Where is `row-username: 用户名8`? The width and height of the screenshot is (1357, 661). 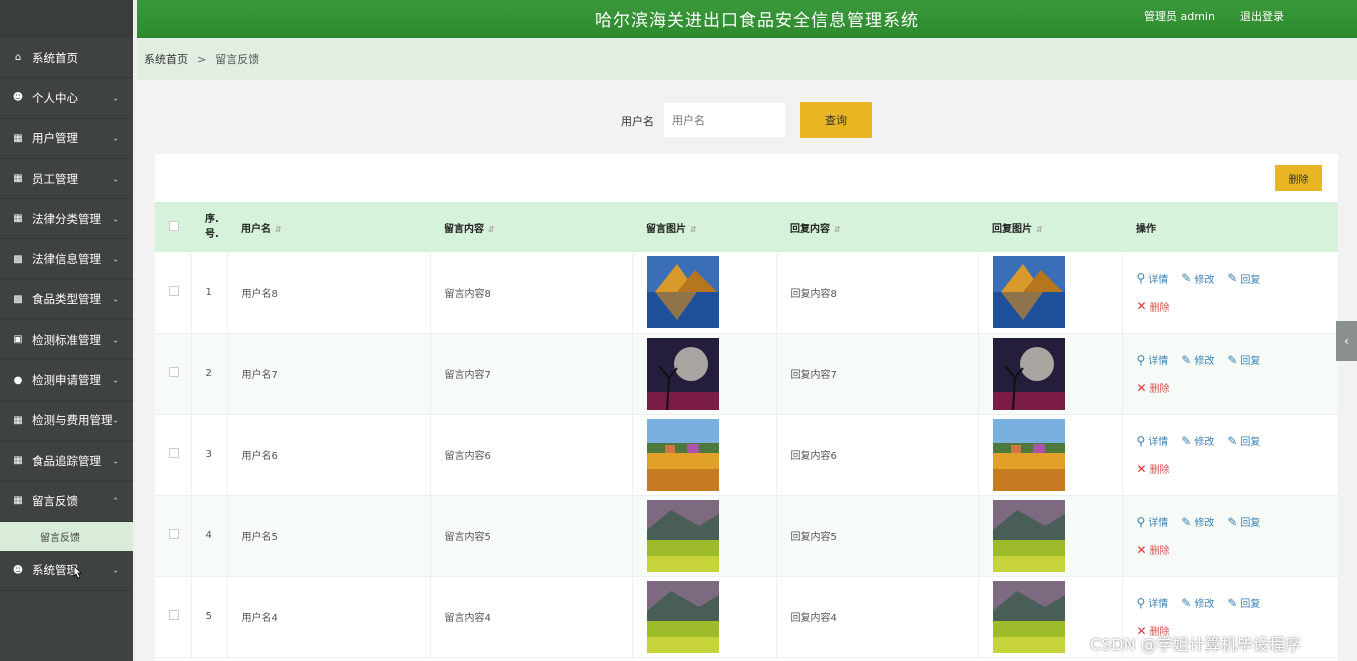 row-username: 用户名8 is located at coordinates (329, 292).